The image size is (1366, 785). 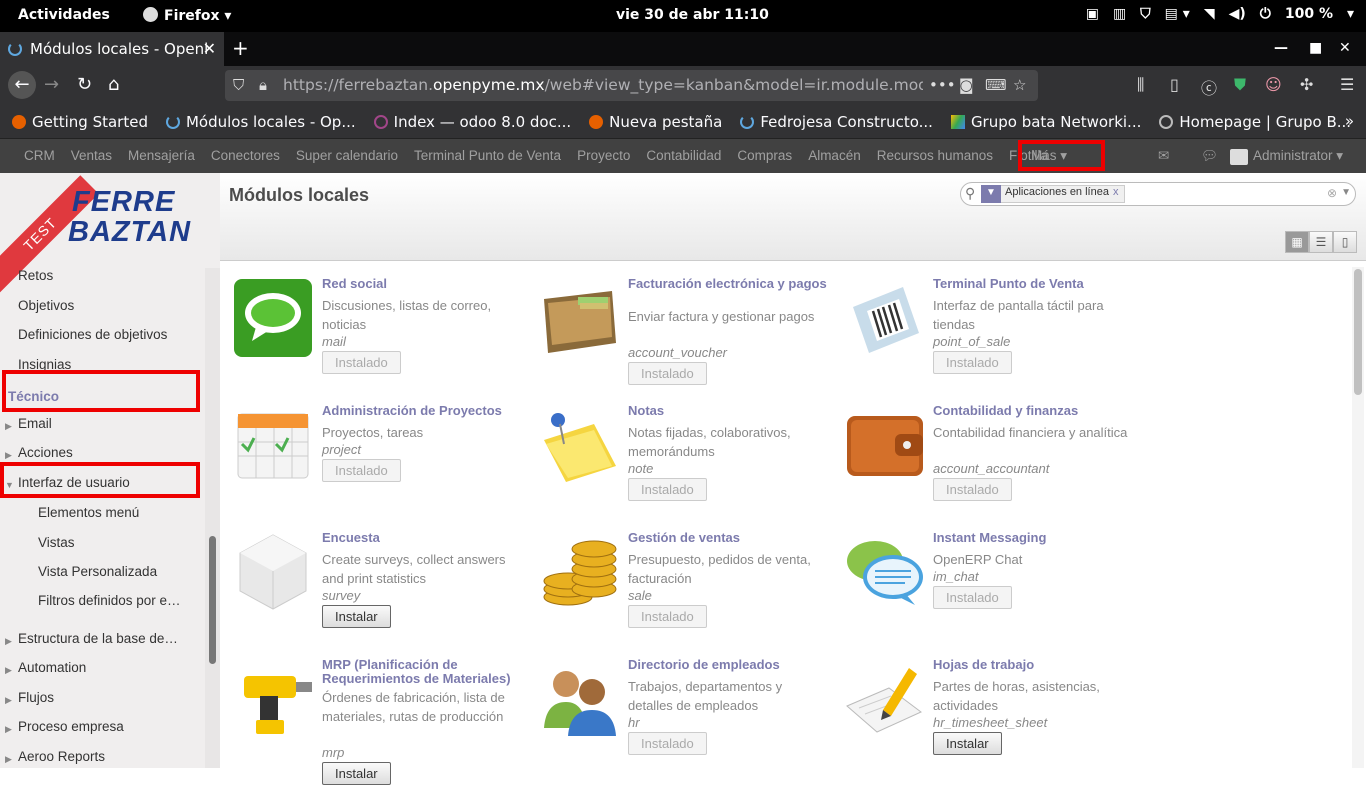 What do you see at coordinates (733, 411) in the screenshot?
I see `module-name: Notas` at bounding box center [733, 411].